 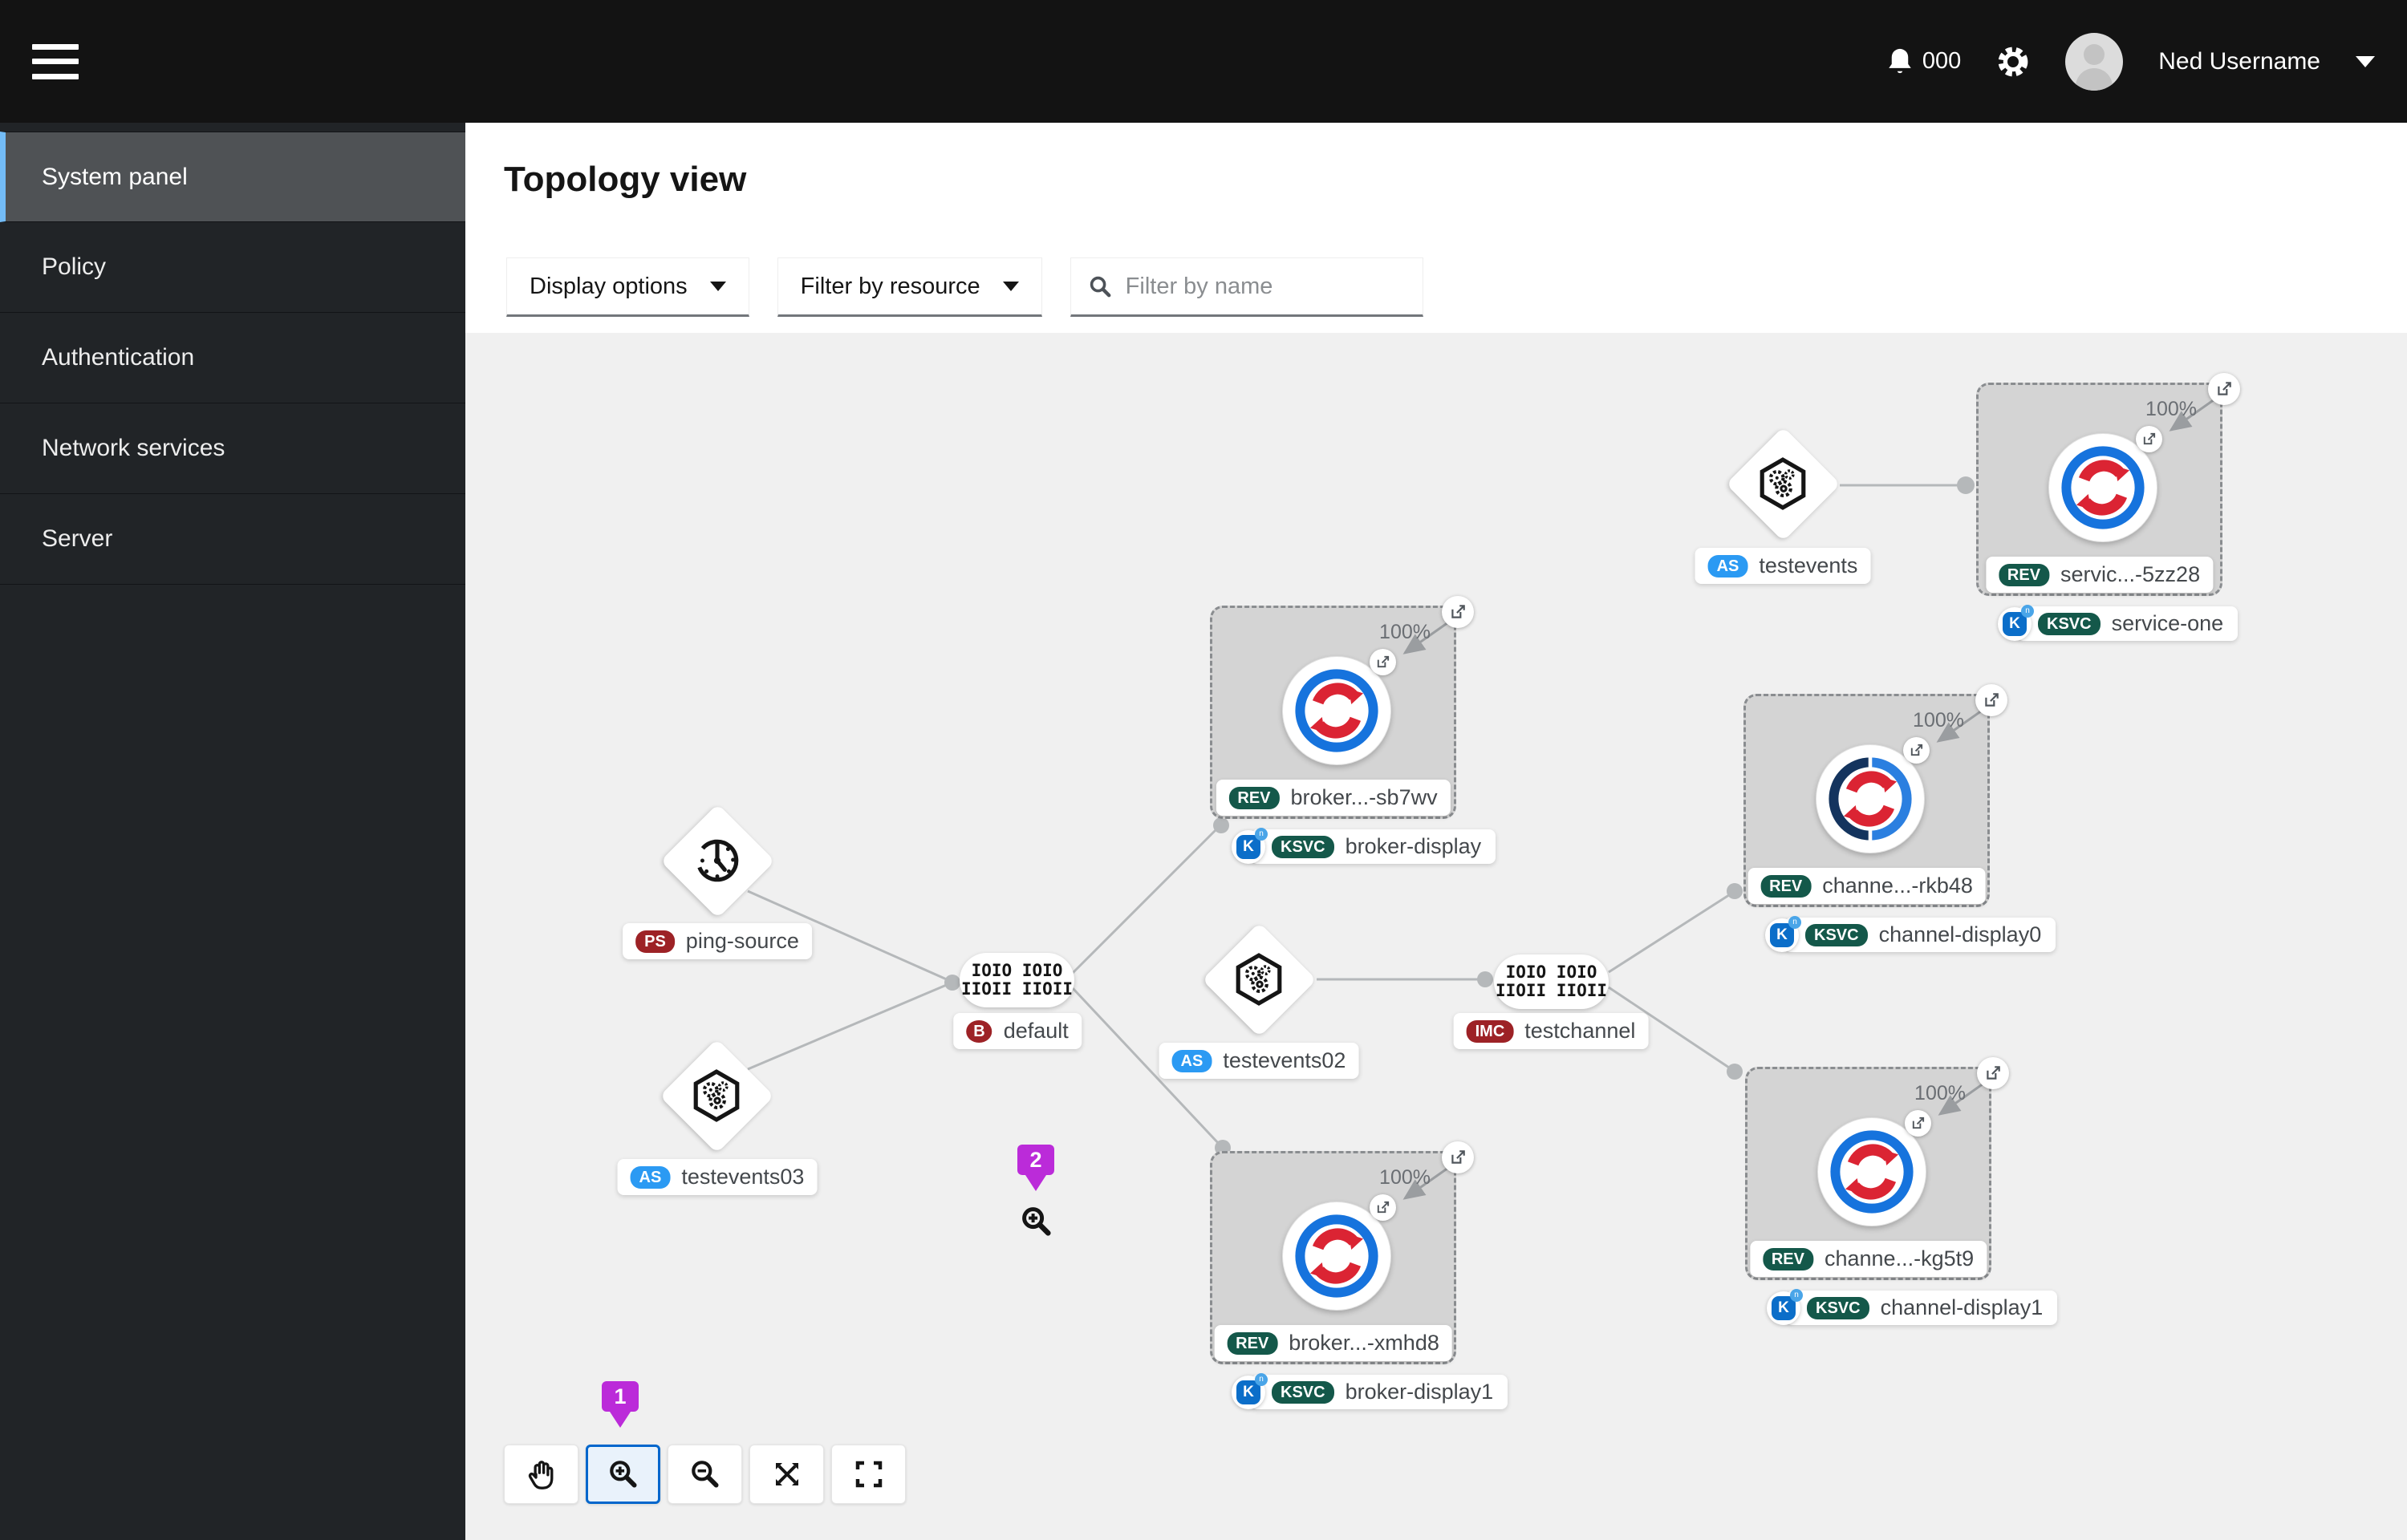 I want to click on binary-icon: IIOII IIOII, so click(x=1551, y=991).